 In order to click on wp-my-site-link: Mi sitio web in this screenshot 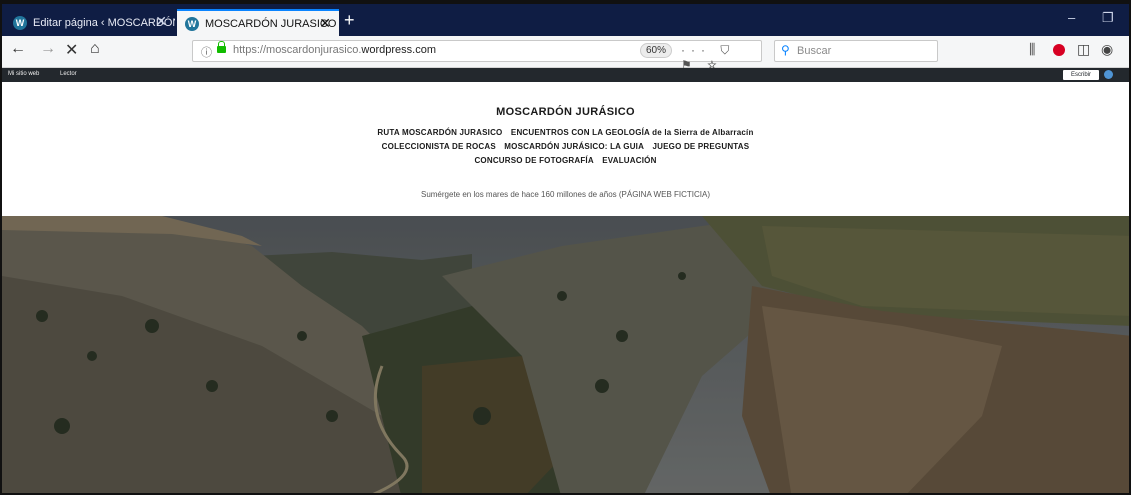, I will do `click(23, 74)`.